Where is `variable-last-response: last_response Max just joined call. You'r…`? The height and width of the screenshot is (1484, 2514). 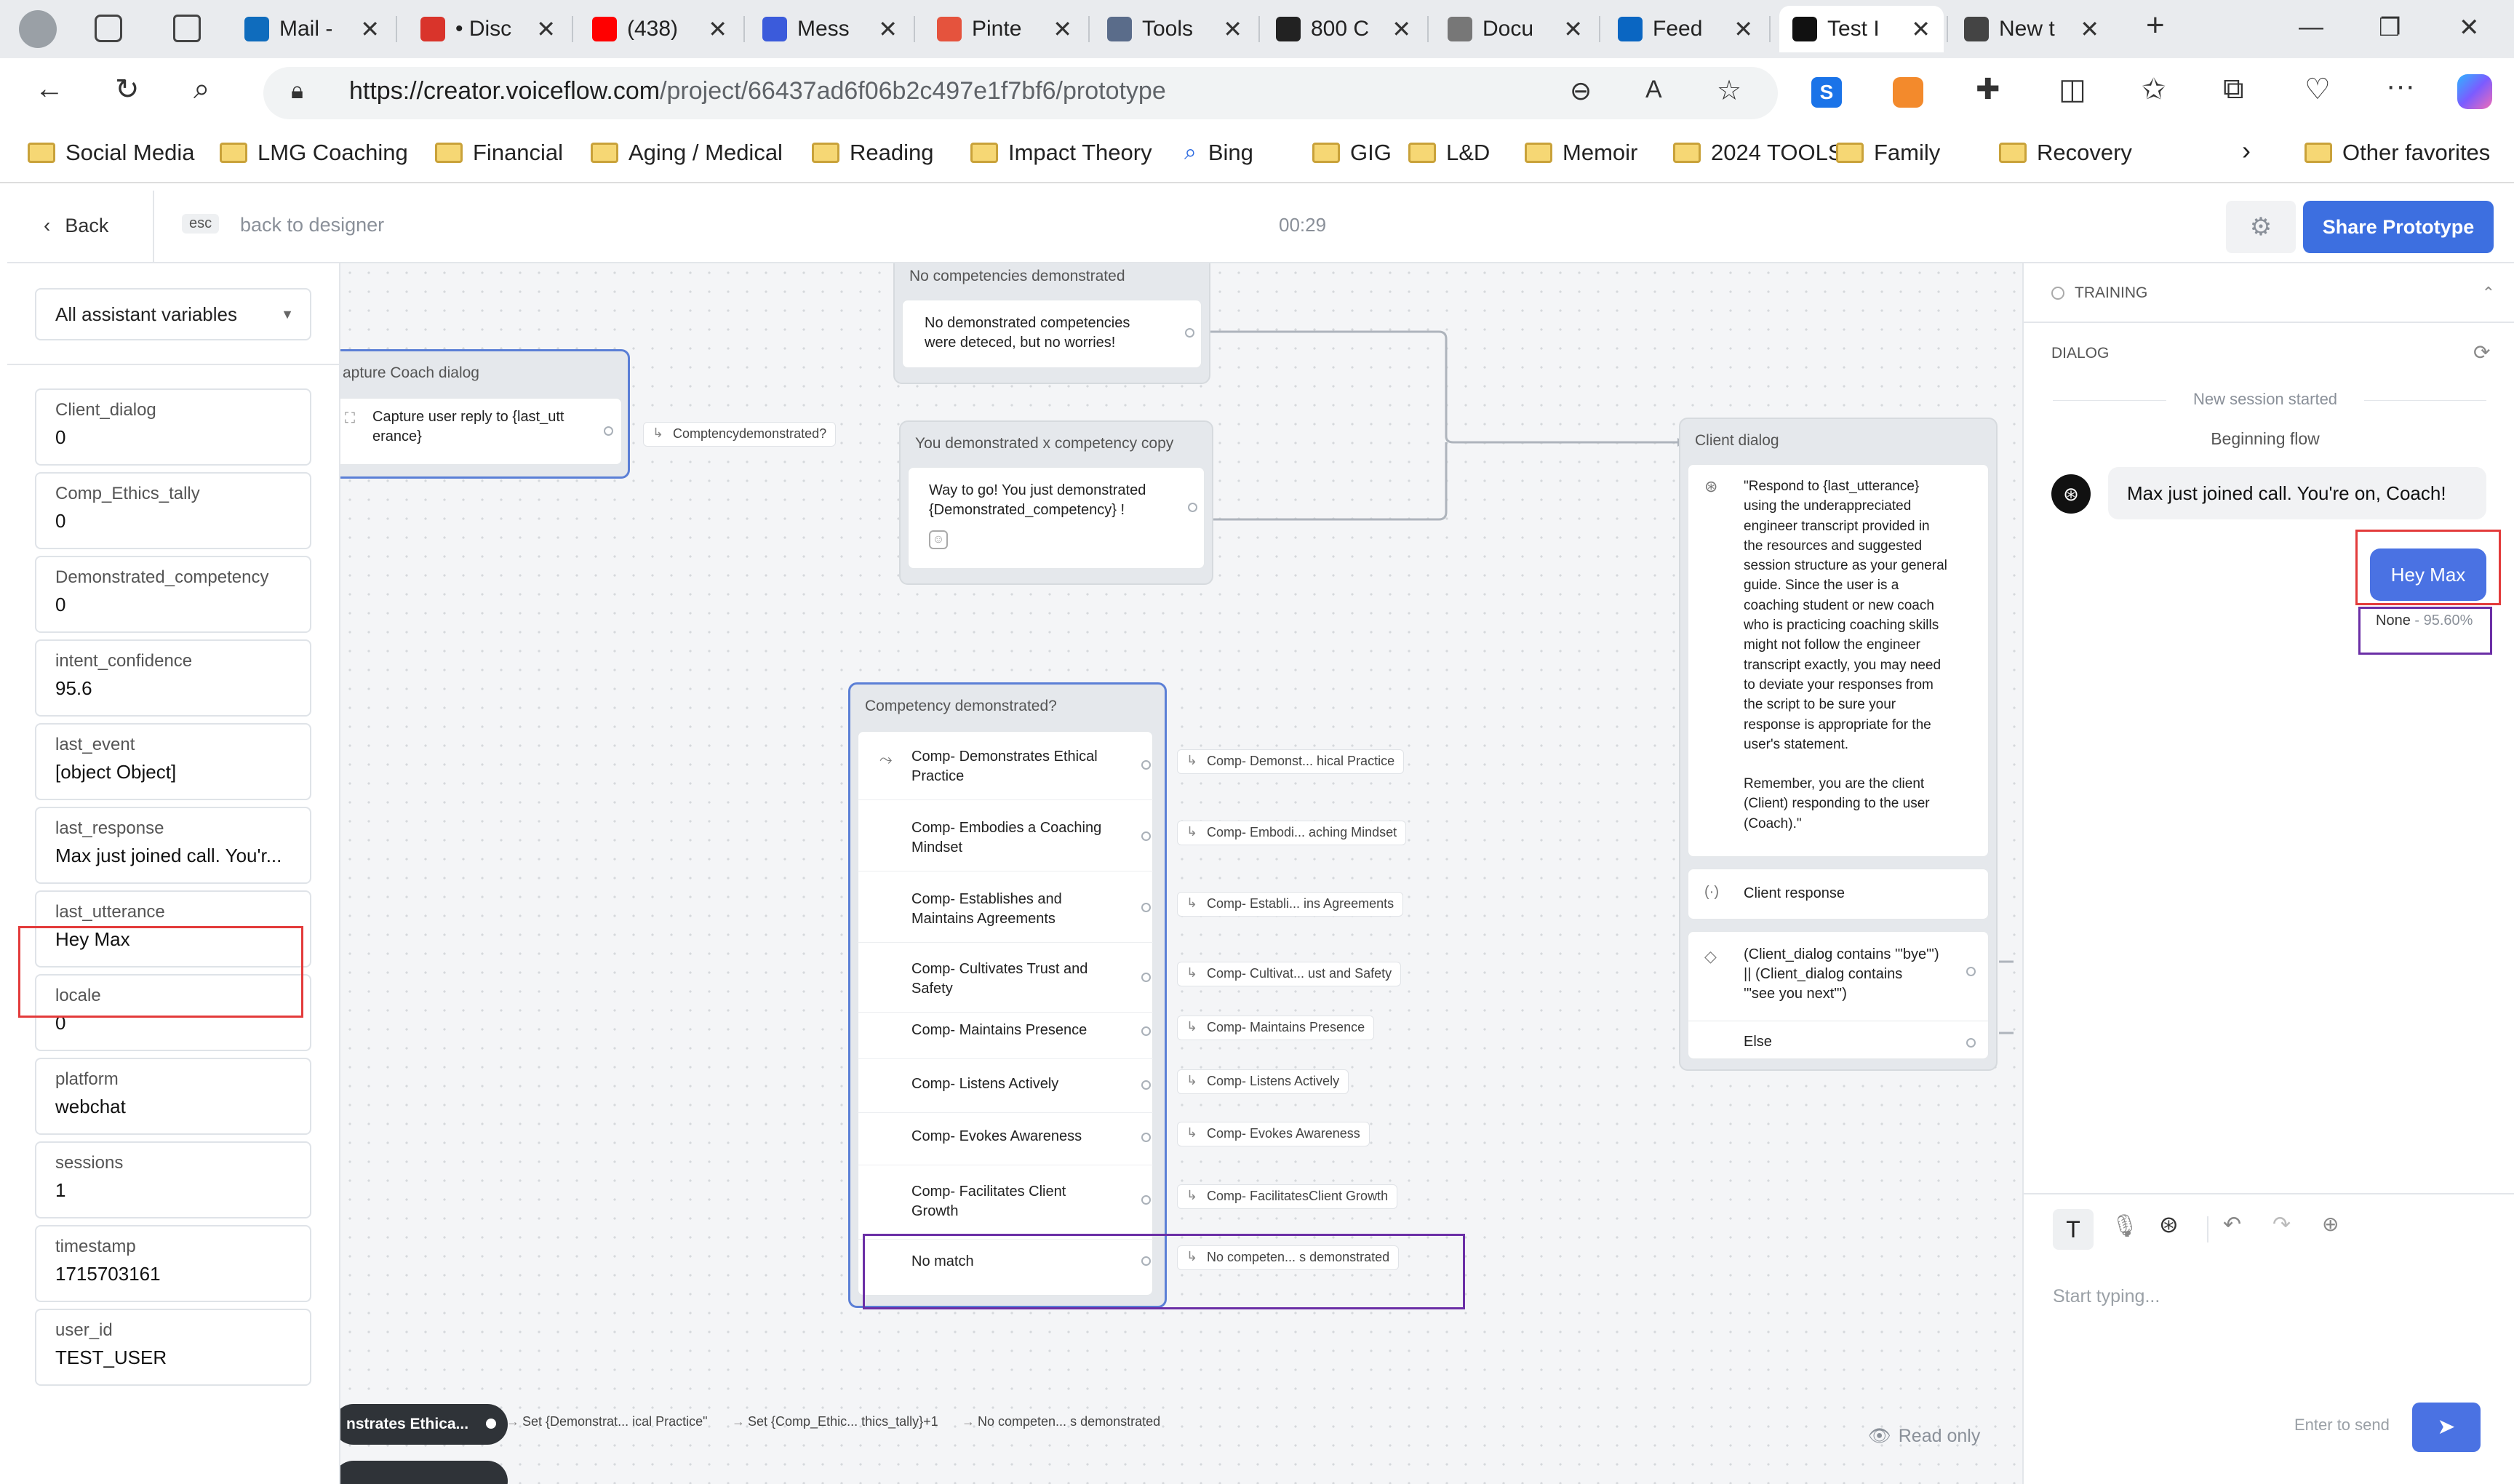 variable-last-response: last_response Max just joined call. You'r… is located at coordinates (173, 845).